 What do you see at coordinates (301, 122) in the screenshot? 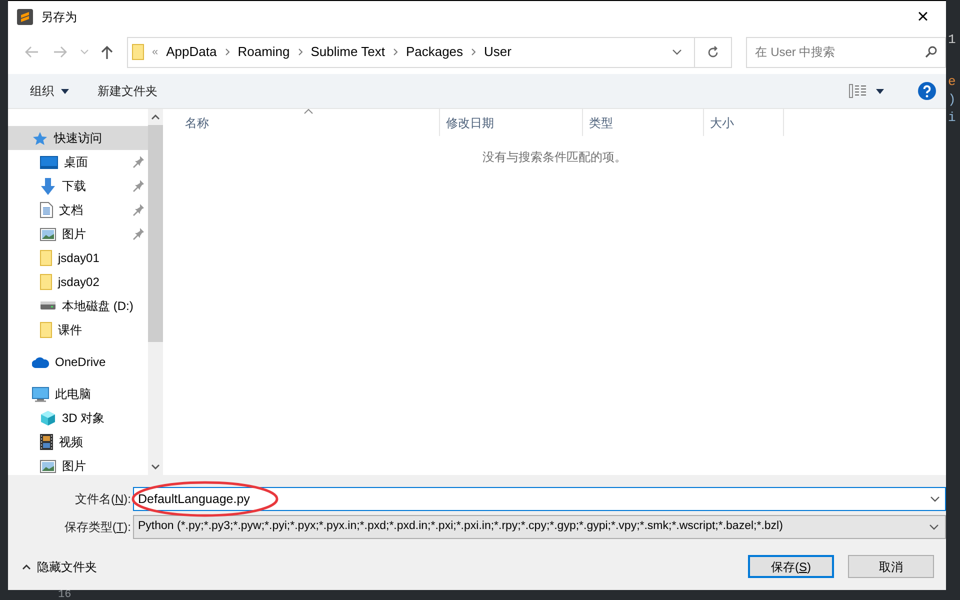
I see `column-header: 名称` at bounding box center [301, 122].